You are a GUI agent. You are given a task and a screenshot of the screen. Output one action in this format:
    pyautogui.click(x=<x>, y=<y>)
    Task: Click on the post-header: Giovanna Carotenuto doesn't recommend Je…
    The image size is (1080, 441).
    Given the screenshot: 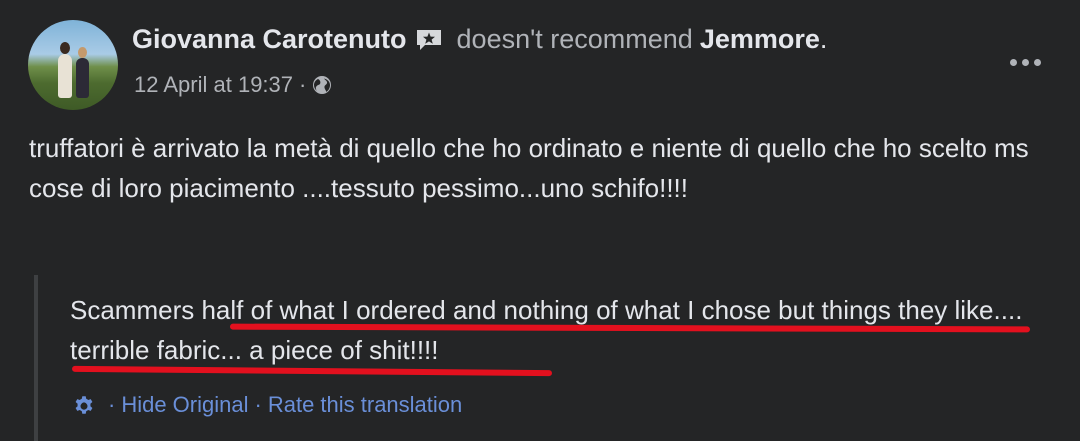 What is the action you would take?
    pyautogui.click(x=479, y=39)
    